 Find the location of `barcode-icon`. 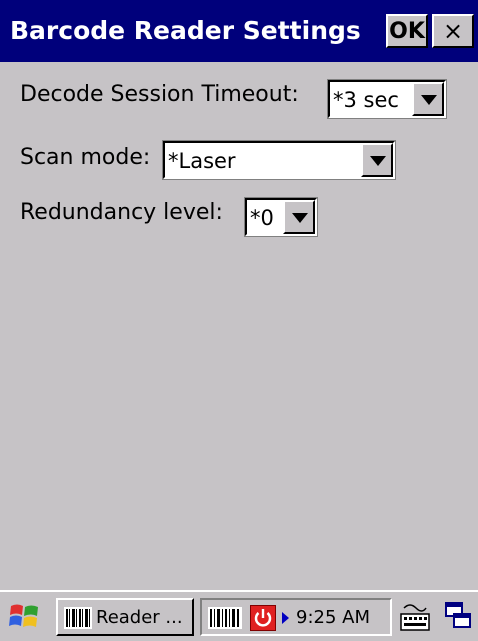

barcode-icon is located at coordinates (78, 618).